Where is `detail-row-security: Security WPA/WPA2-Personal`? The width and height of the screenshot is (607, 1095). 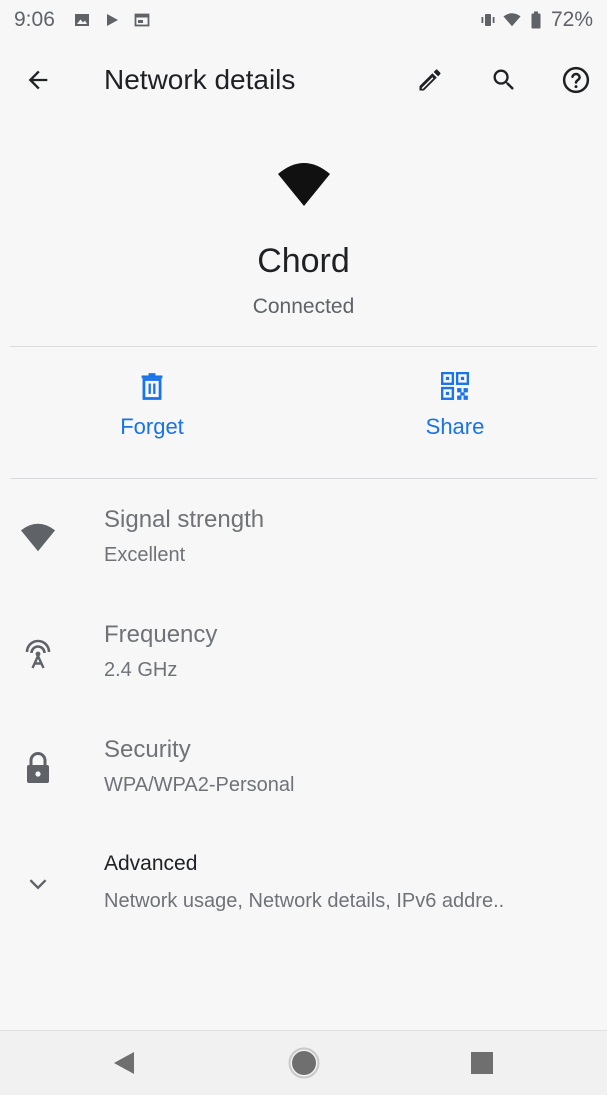
detail-row-security: Security WPA/WPA2-Personal is located at coordinates (303, 781).